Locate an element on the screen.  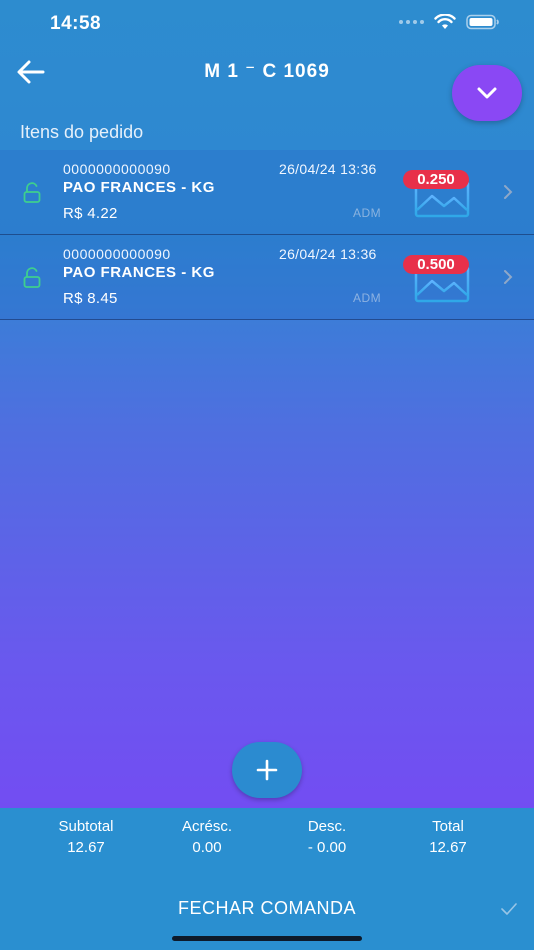
chevron-down-icon is located at coordinates (487, 93).